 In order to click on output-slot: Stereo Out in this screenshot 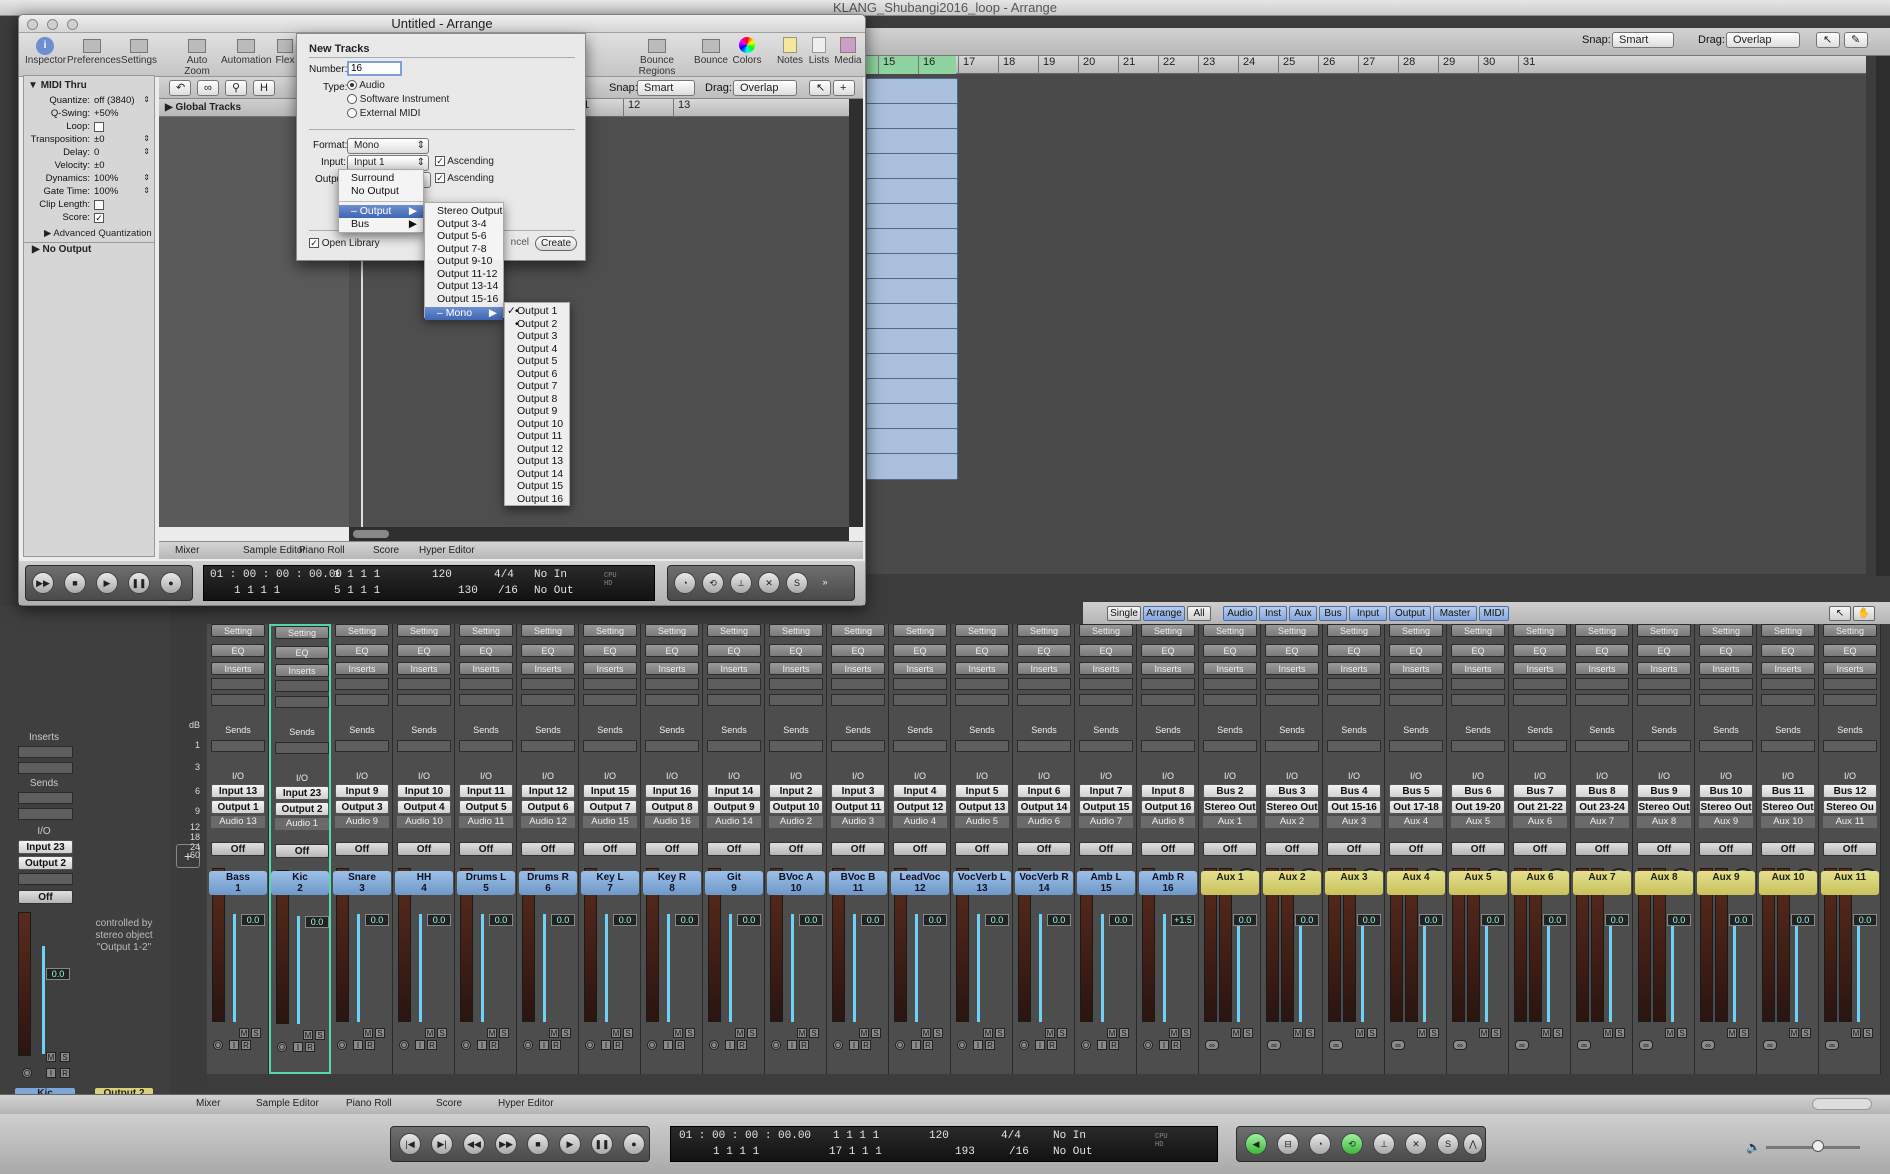, I will do `click(1292, 807)`.